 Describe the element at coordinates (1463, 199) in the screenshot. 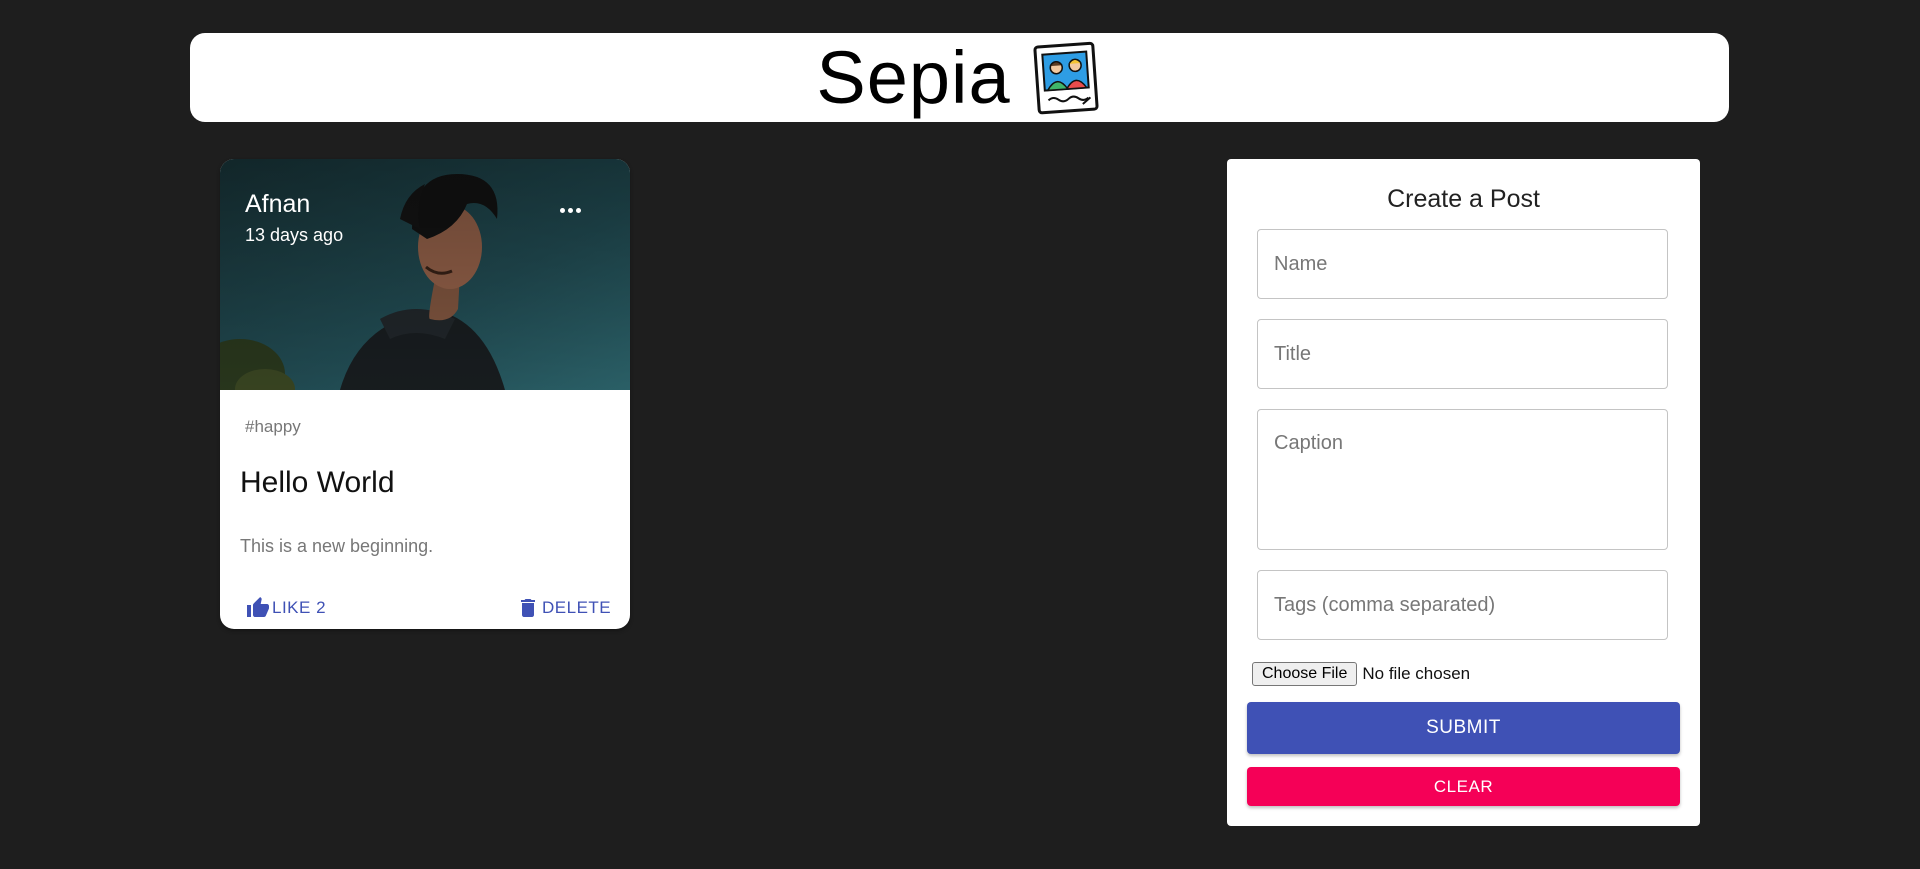

I see `form-heading: Create a Post` at that location.